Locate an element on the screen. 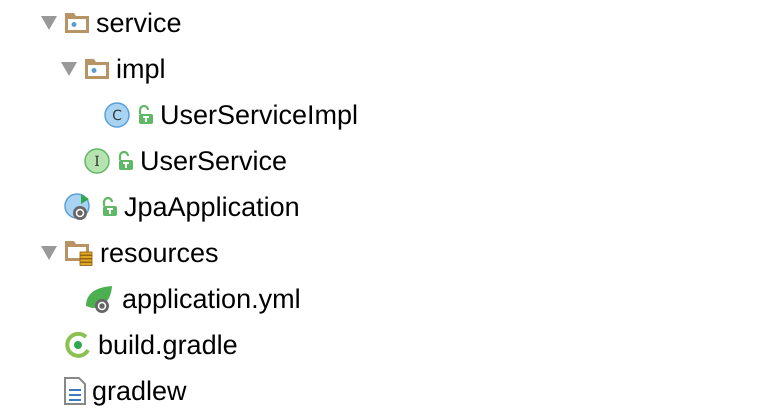  tree-item-label: UserServiceImpl is located at coordinates (259, 115).